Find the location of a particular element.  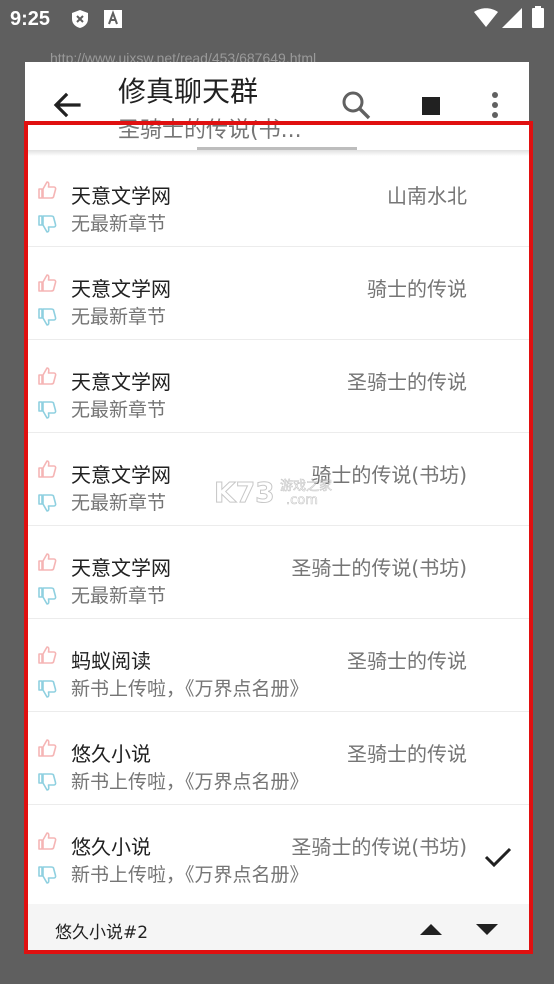

scroll-up-button is located at coordinates (431, 929).